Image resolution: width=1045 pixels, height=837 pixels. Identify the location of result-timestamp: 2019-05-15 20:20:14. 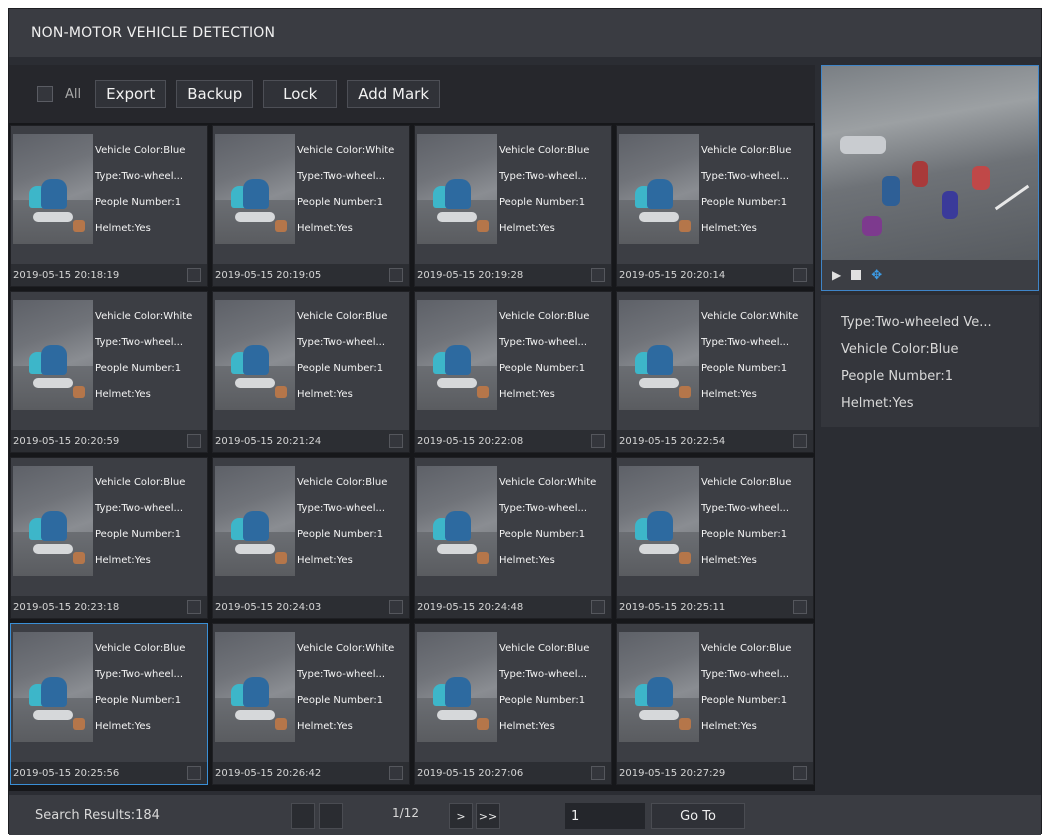
(672, 275).